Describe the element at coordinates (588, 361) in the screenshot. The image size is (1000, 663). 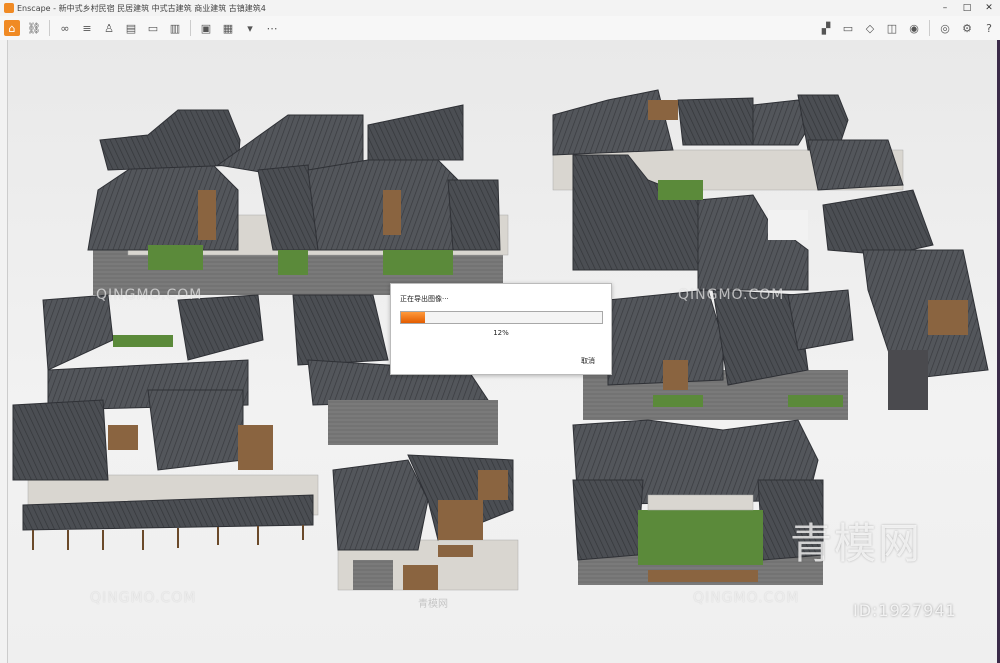
I see `cancel-button: 取消` at that location.